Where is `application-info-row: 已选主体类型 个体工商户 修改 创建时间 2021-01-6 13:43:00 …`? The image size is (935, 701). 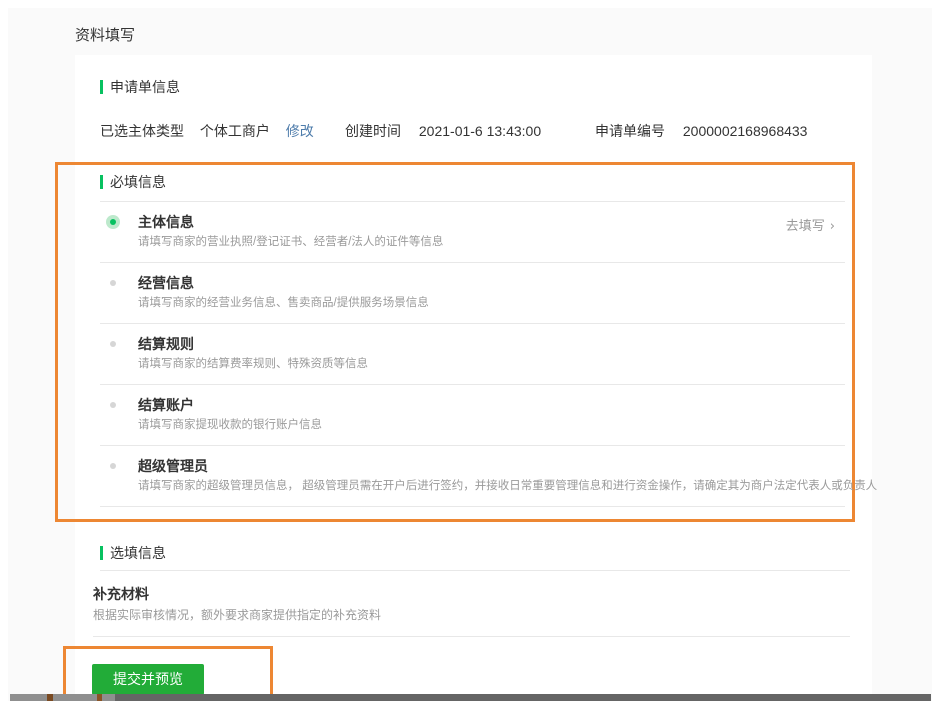 application-info-row: 已选主体类型 个体工商户 修改 创建时间 2021-01-6 13:43:00 … is located at coordinates (475, 131).